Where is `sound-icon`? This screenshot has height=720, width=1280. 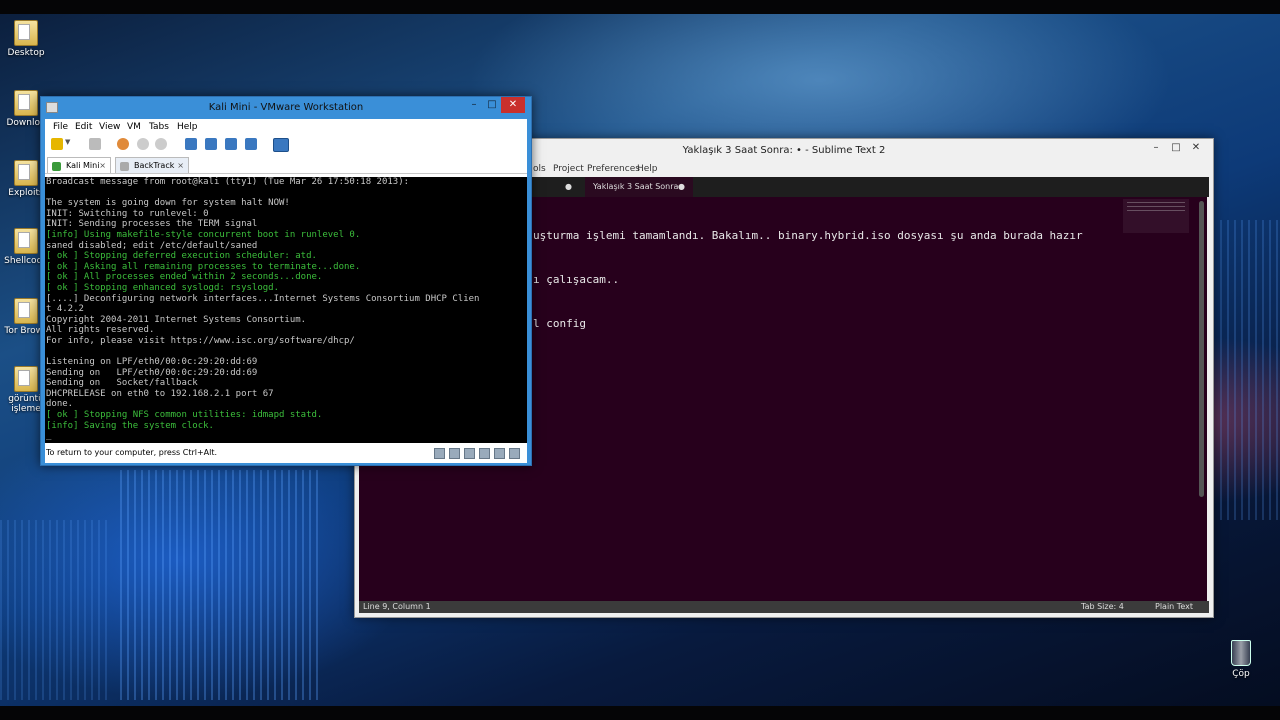
sound-icon is located at coordinates (499, 453).